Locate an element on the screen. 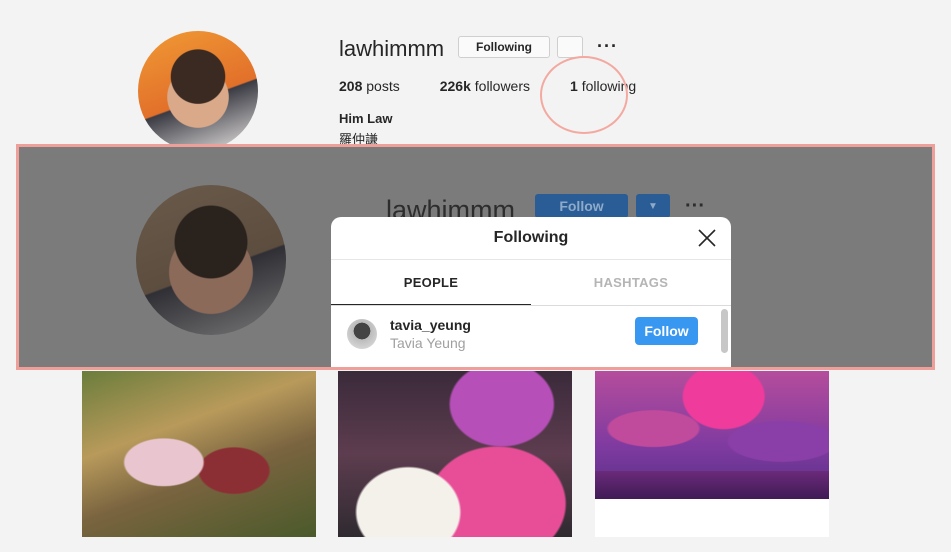  followers-count: 226k is located at coordinates (455, 86).